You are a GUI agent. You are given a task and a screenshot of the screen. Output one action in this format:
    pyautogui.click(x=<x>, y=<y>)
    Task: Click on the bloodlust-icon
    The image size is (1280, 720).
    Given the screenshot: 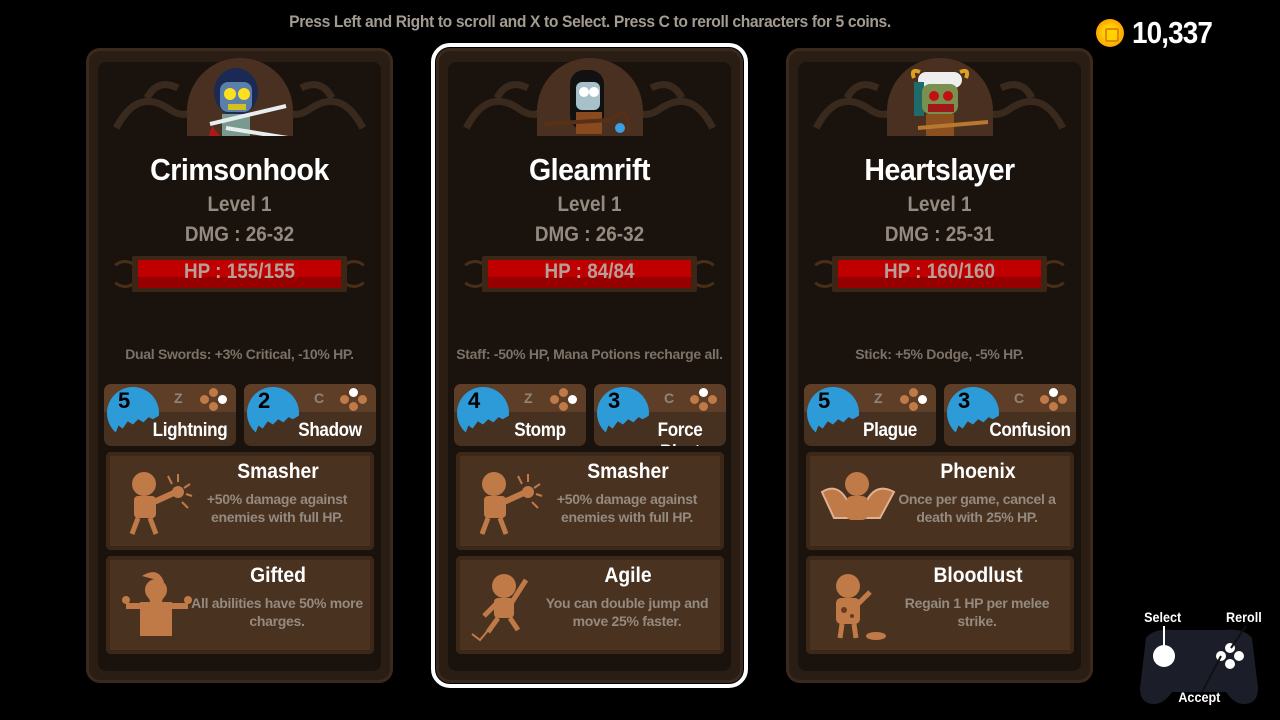 What is the action you would take?
    pyautogui.click(x=857, y=605)
    